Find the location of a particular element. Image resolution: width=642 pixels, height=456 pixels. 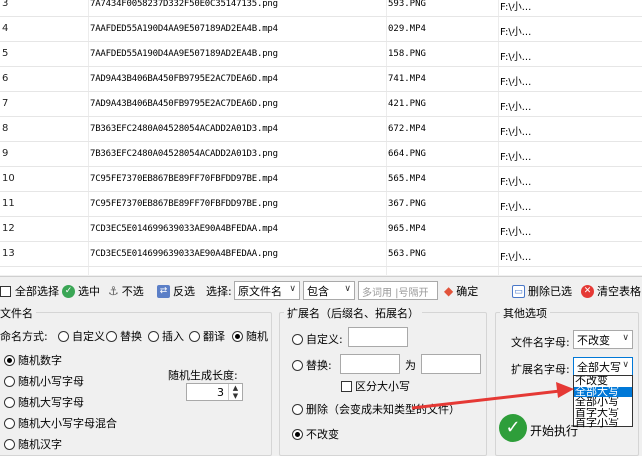

arrow-head is located at coordinates (565, 390).